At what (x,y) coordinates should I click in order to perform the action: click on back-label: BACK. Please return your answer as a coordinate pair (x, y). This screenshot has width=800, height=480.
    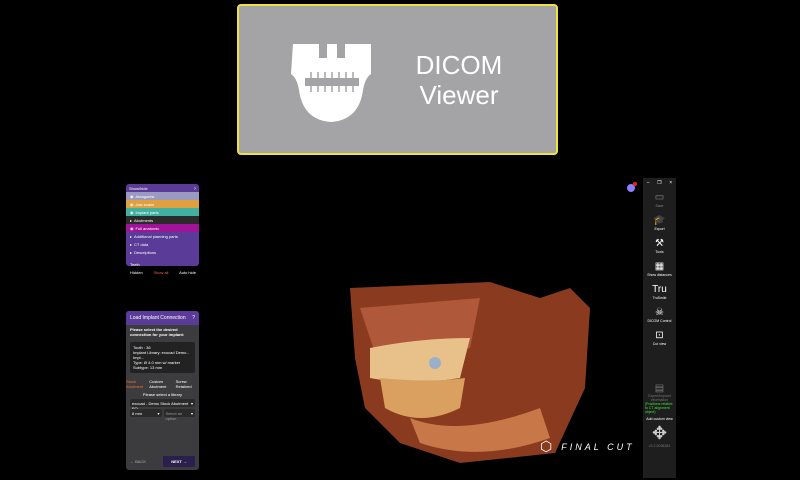
    Looking at the image, I should click on (141, 461).